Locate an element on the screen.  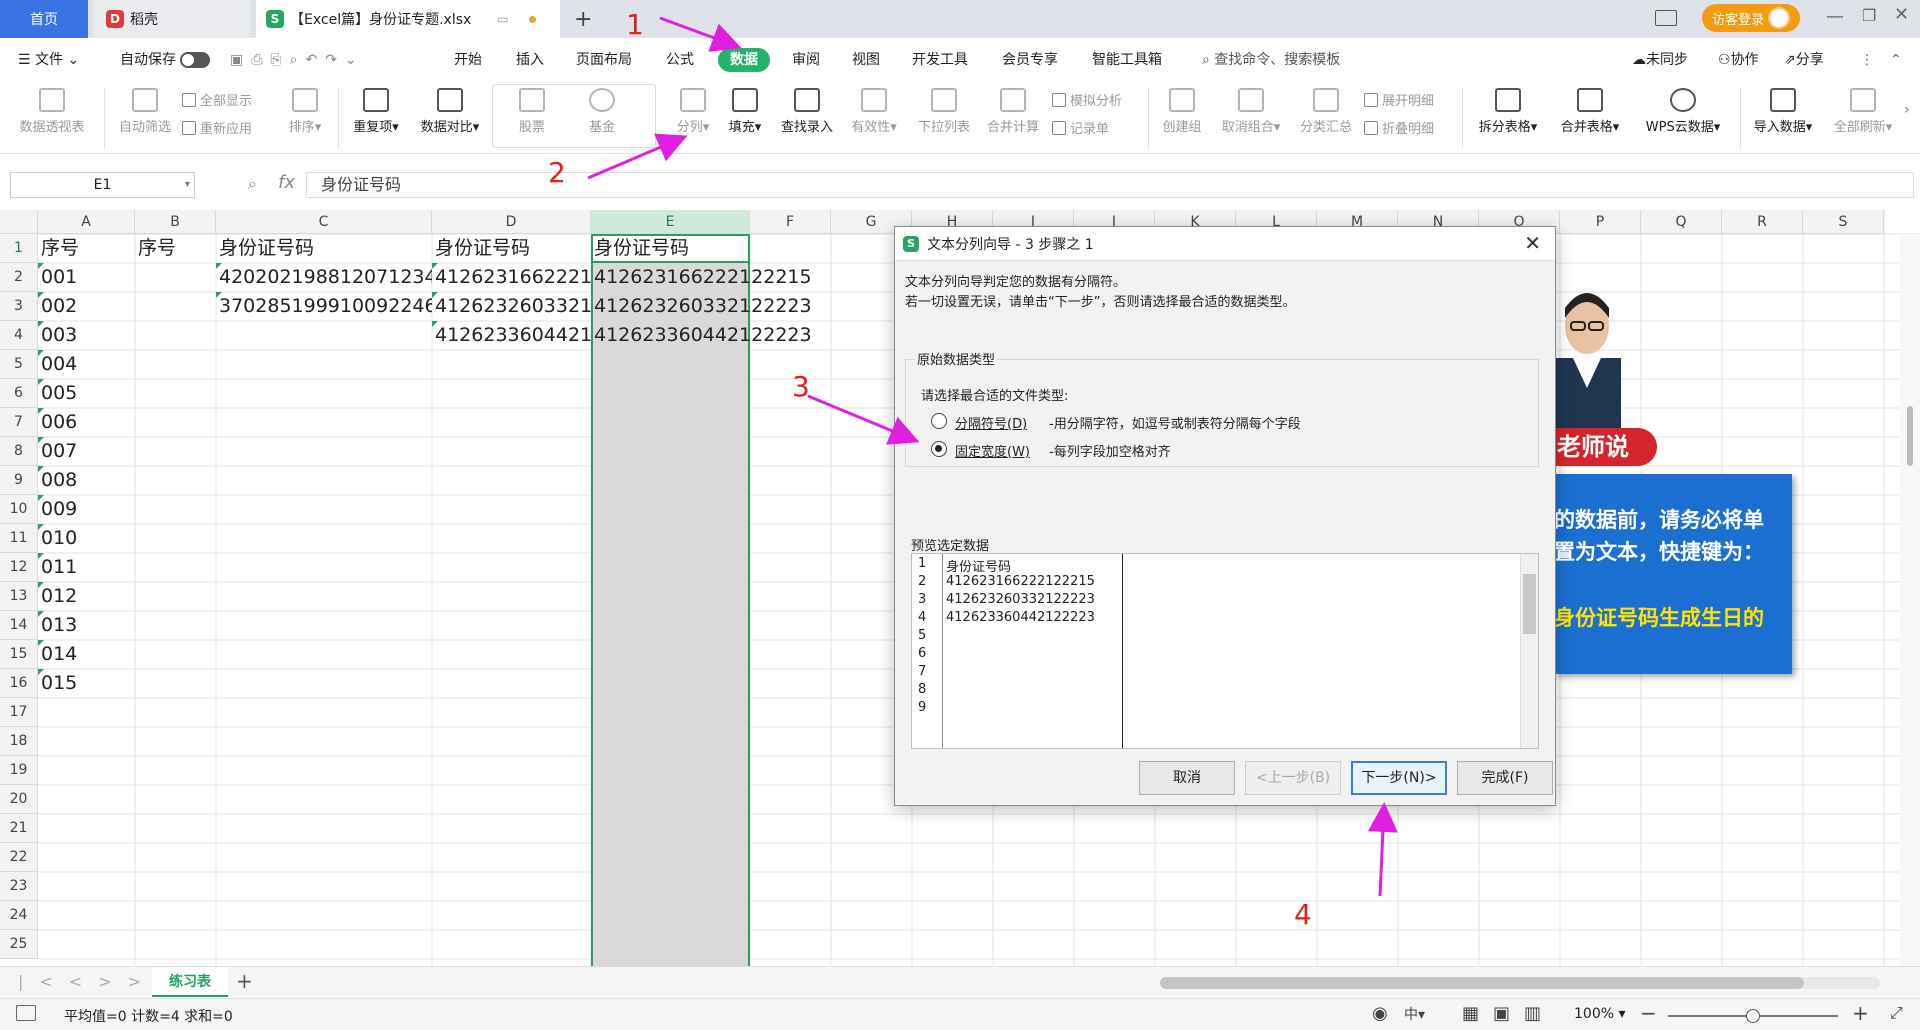
fill-button: 填充▾ is located at coordinates (745, 111).